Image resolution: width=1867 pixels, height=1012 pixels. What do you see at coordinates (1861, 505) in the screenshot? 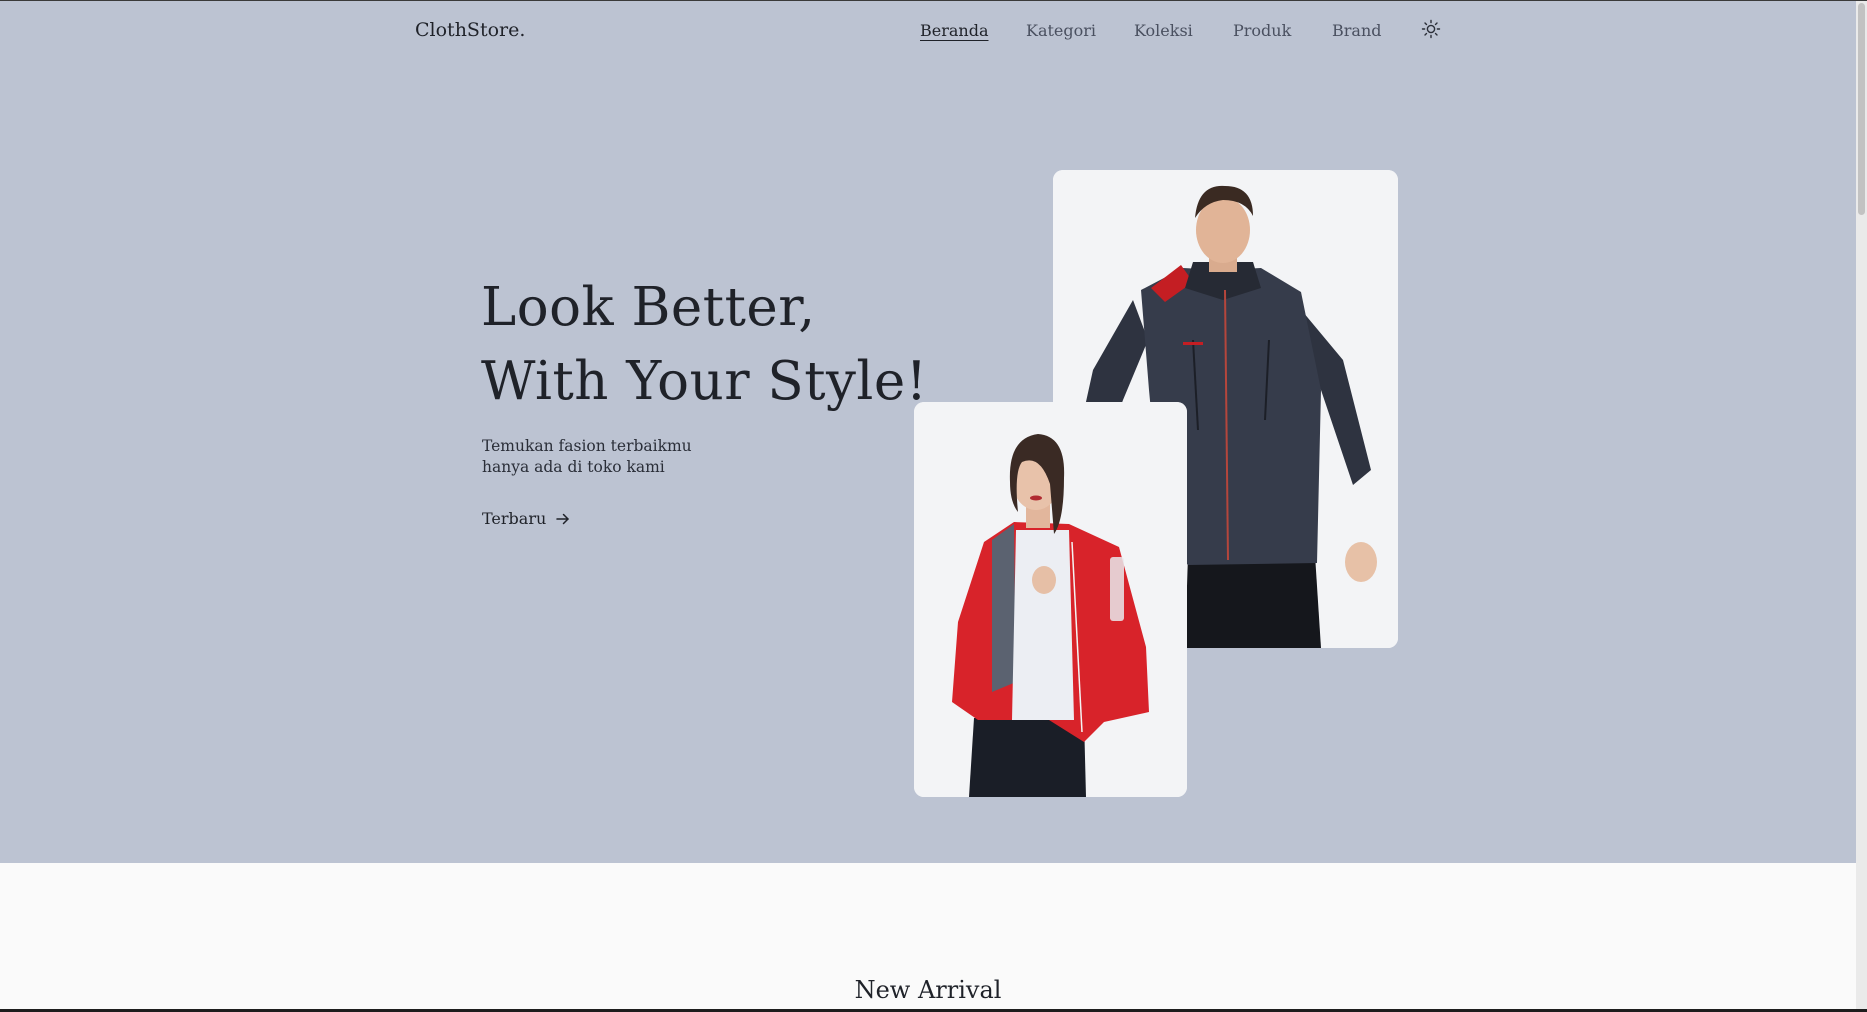
I see `page-scrollbar` at bounding box center [1861, 505].